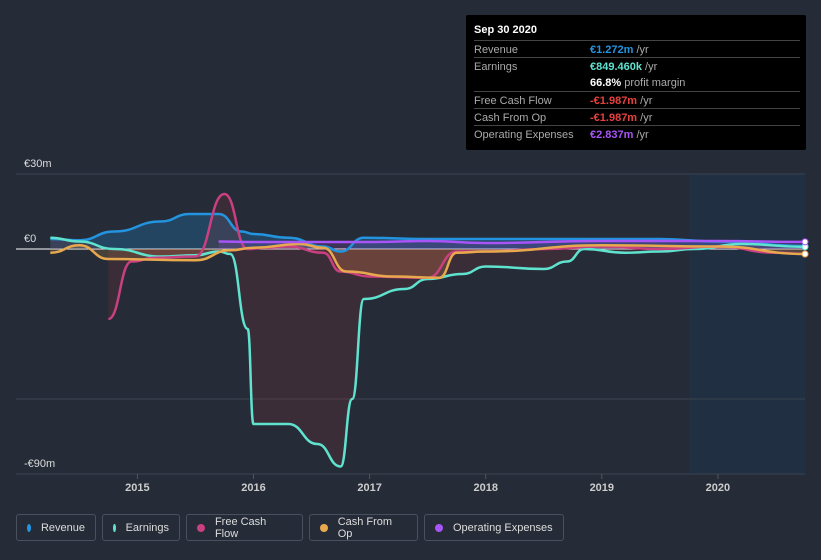  I want to click on forecast-region, so click(746, 324).